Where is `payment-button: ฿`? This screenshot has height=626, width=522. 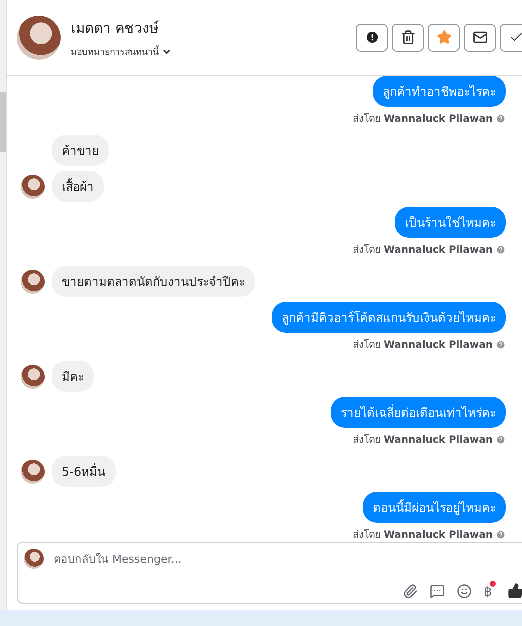
payment-button: ฿ is located at coordinates (488, 591).